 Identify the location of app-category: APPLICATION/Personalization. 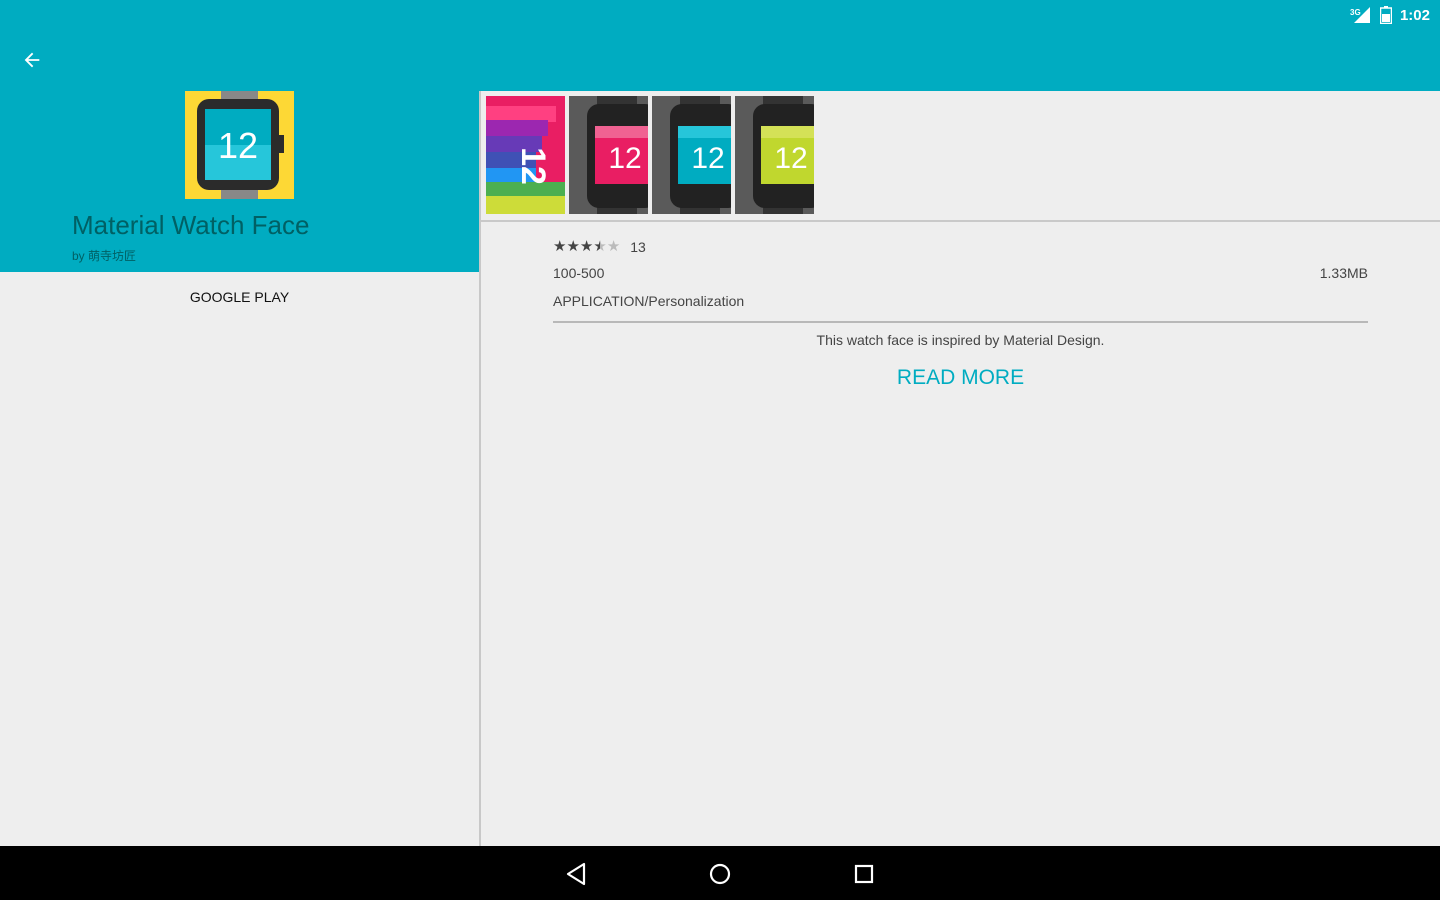
(649, 301).